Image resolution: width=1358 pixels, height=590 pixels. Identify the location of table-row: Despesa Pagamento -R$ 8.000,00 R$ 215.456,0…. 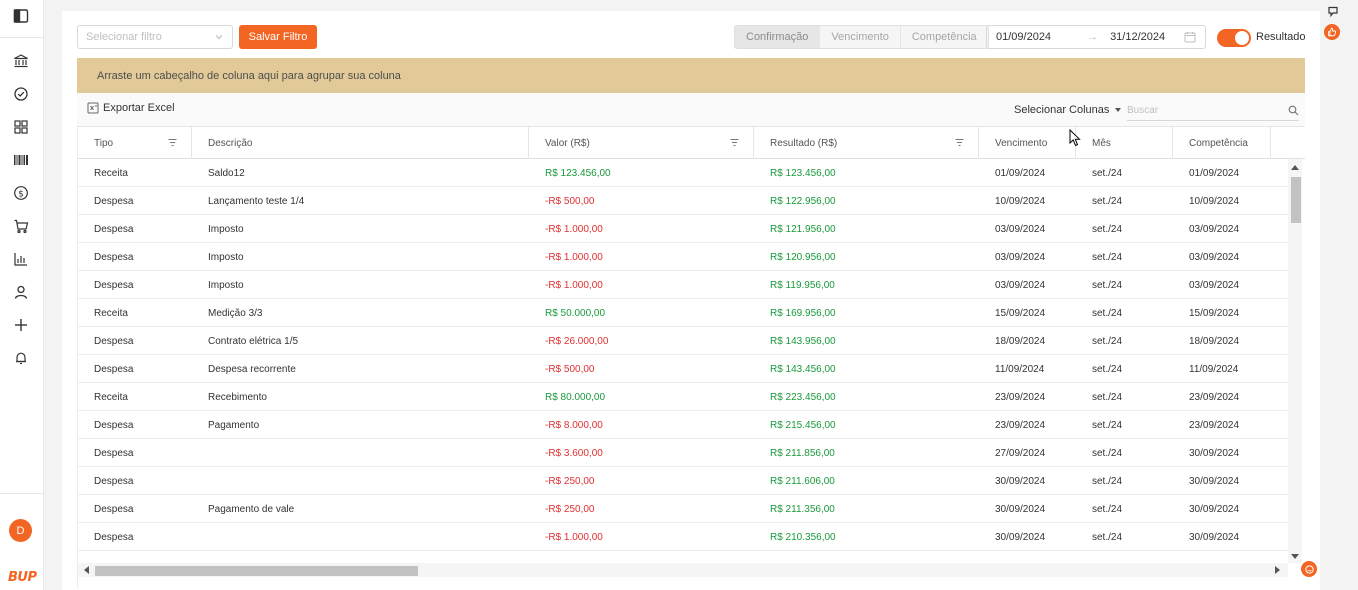
(683, 425).